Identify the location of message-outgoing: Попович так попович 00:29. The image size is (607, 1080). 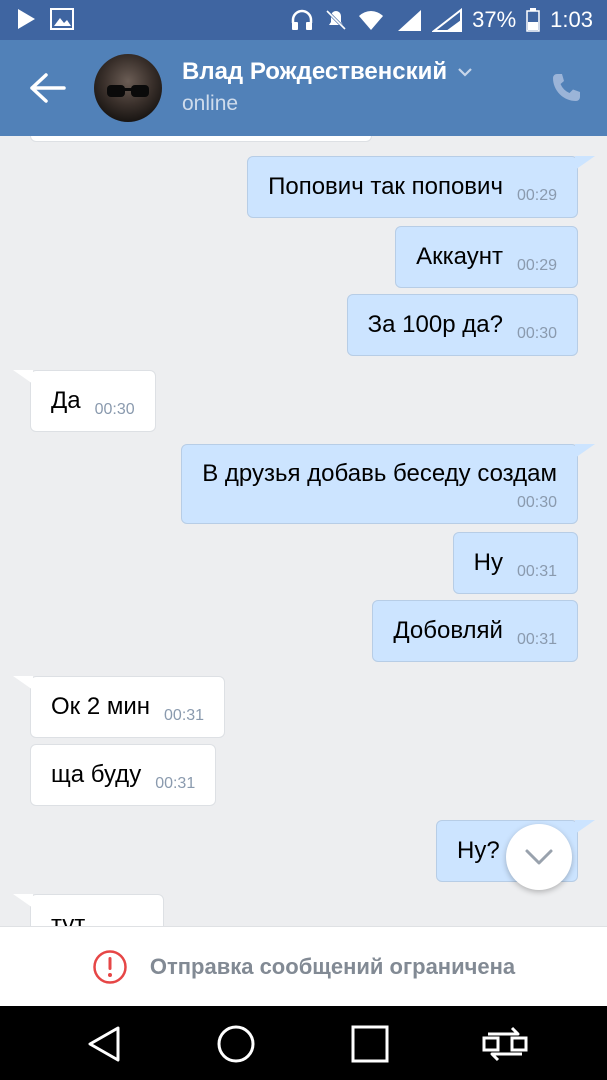
(421, 187).